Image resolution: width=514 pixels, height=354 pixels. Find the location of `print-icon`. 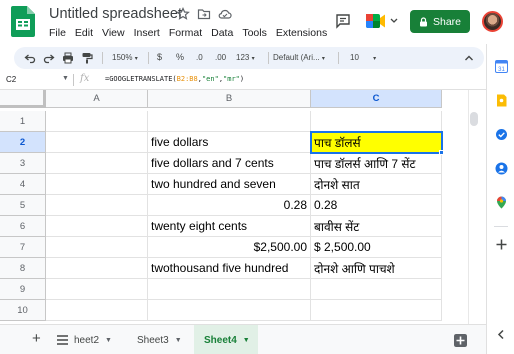

print-icon is located at coordinates (68, 58).